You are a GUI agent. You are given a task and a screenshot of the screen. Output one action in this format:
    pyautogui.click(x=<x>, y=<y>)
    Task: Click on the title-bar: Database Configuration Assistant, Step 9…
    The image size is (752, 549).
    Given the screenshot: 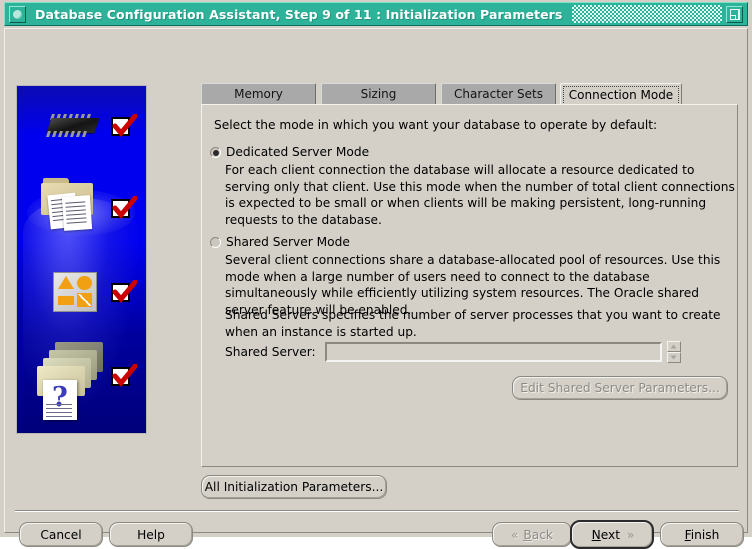 What is the action you would take?
    pyautogui.click(x=376, y=14)
    